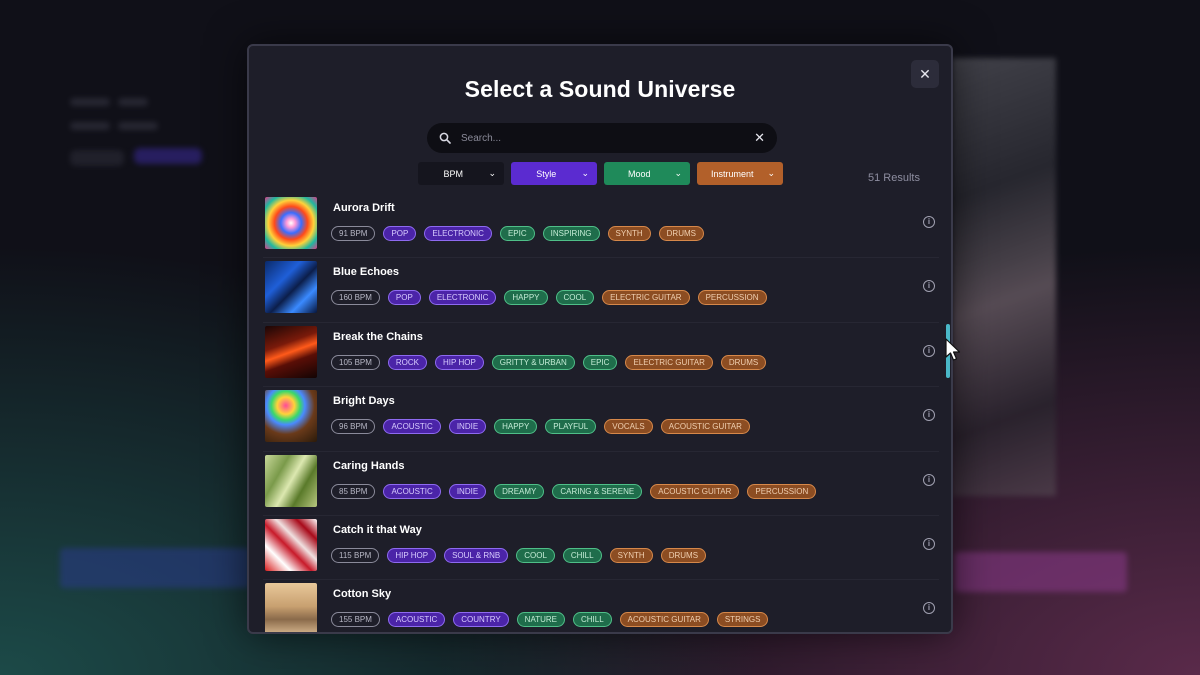  I want to click on bpm-tag: 85 BPM, so click(353, 491).